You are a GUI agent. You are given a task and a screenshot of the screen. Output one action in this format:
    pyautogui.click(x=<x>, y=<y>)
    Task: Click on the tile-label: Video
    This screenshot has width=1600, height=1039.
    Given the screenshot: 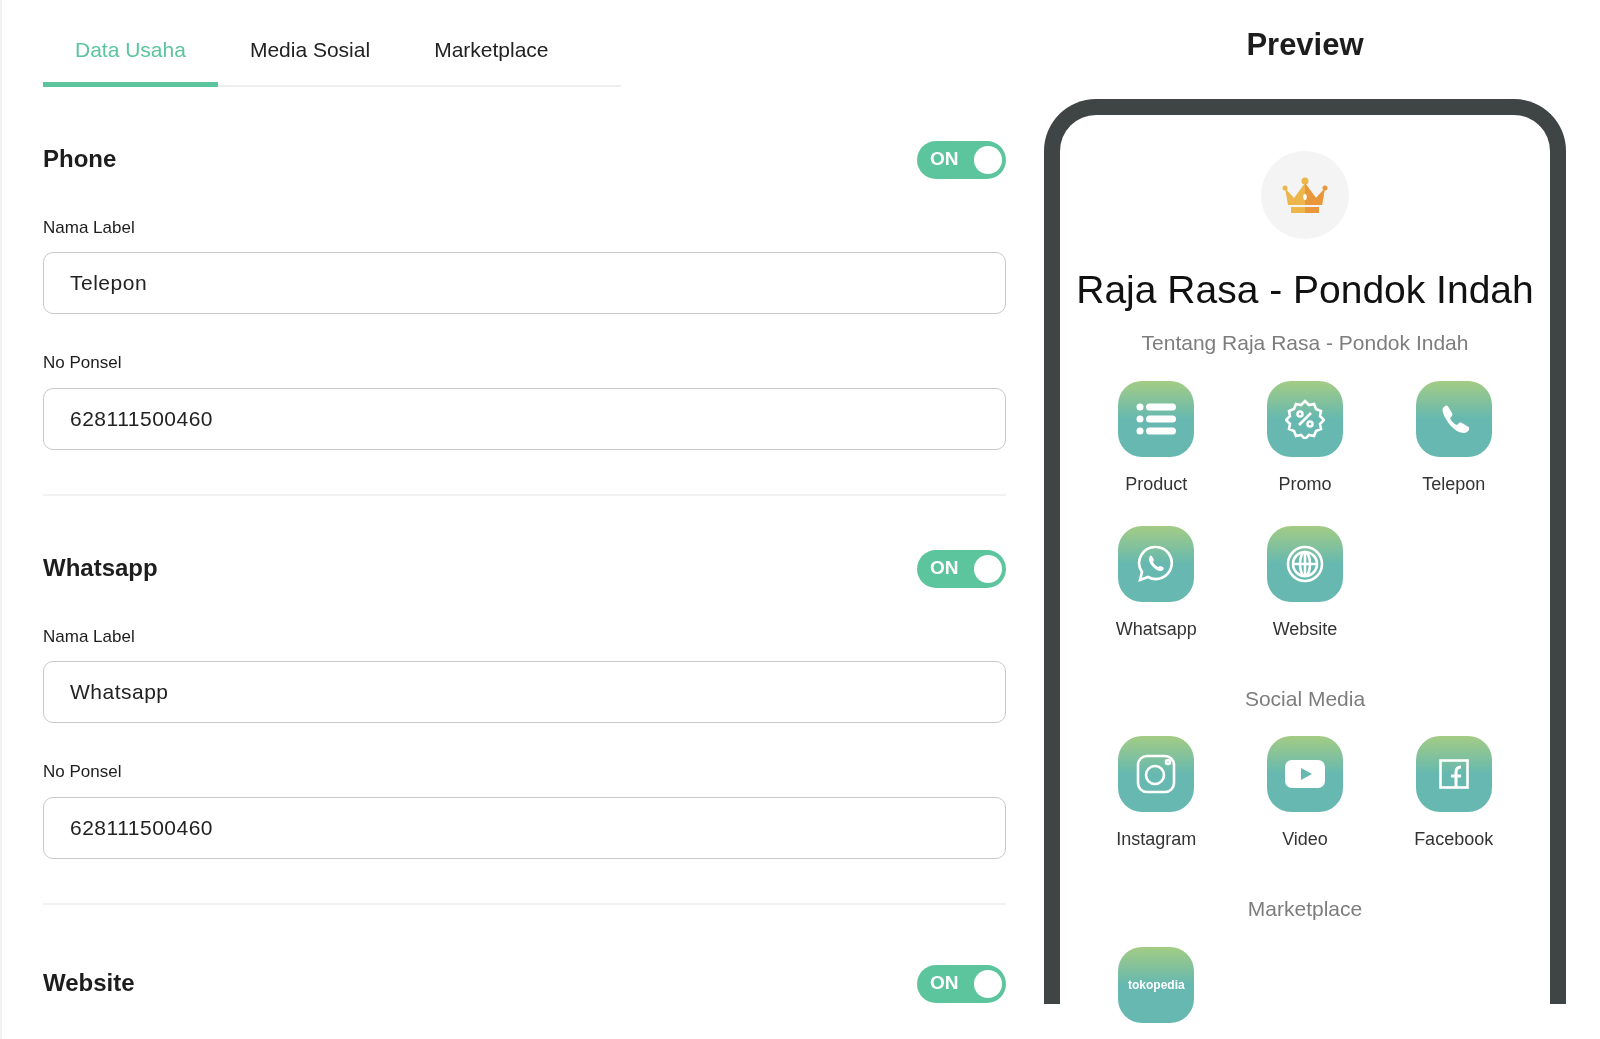 What is the action you would take?
    pyautogui.click(x=1305, y=839)
    